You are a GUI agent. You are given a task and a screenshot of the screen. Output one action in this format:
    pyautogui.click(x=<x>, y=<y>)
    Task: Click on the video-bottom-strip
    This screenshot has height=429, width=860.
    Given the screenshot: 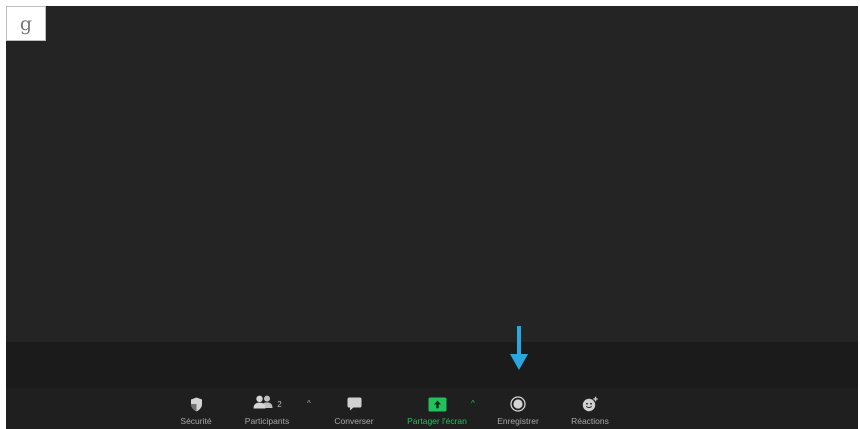 What is the action you would take?
    pyautogui.click(x=432, y=365)
    